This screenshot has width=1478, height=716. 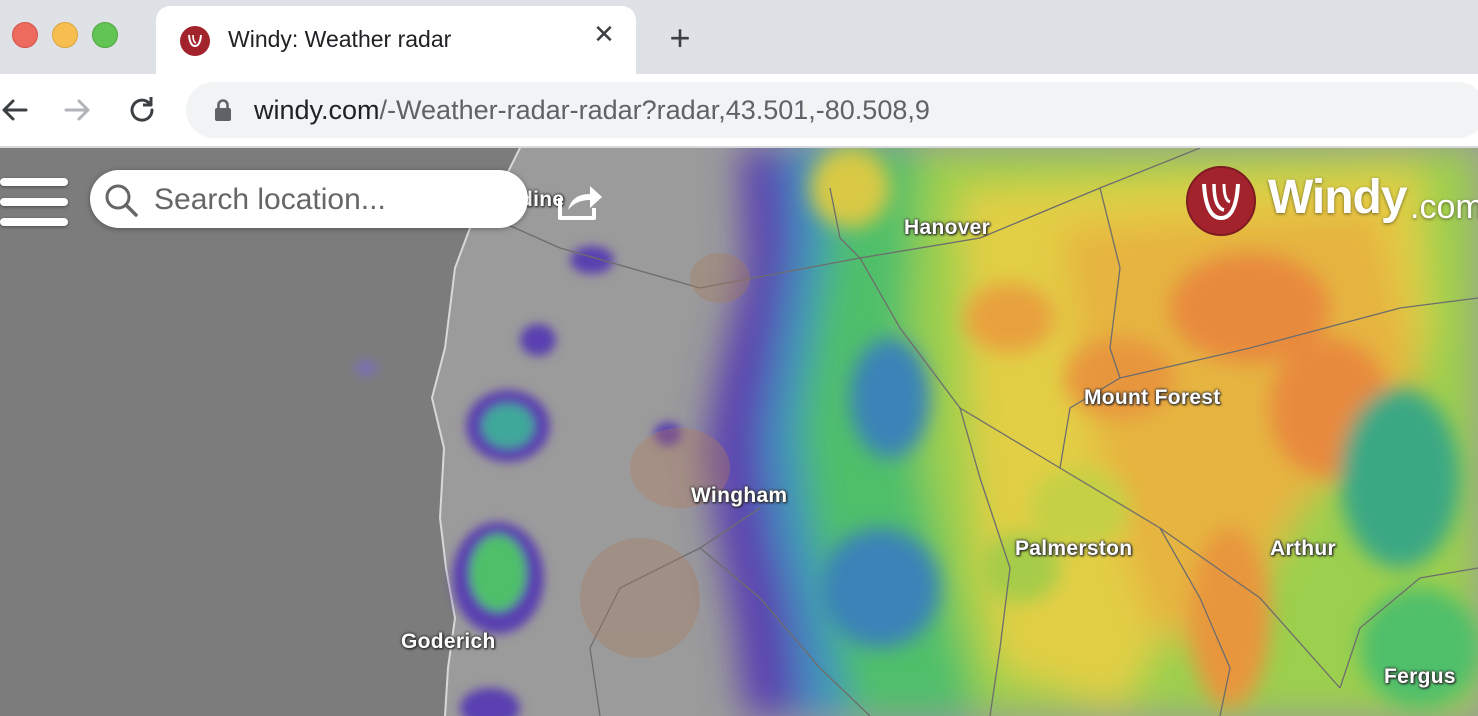 What do you see at coordinates (739, 37) in the screenshot?
I see `browser-tab-bar: Windy: Weather radar ✕ +` at bounding box center [739, 37].